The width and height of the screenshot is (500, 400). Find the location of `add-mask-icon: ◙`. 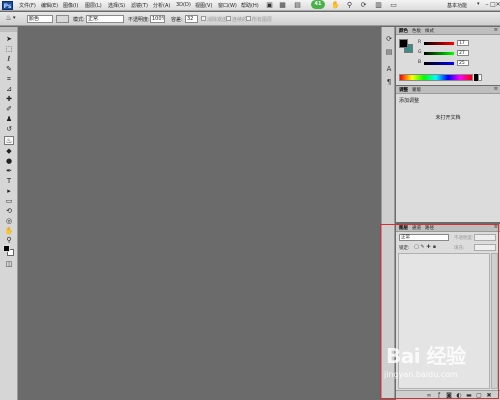

add-mask-icon: ◙ is located at coordinates (449, 395).